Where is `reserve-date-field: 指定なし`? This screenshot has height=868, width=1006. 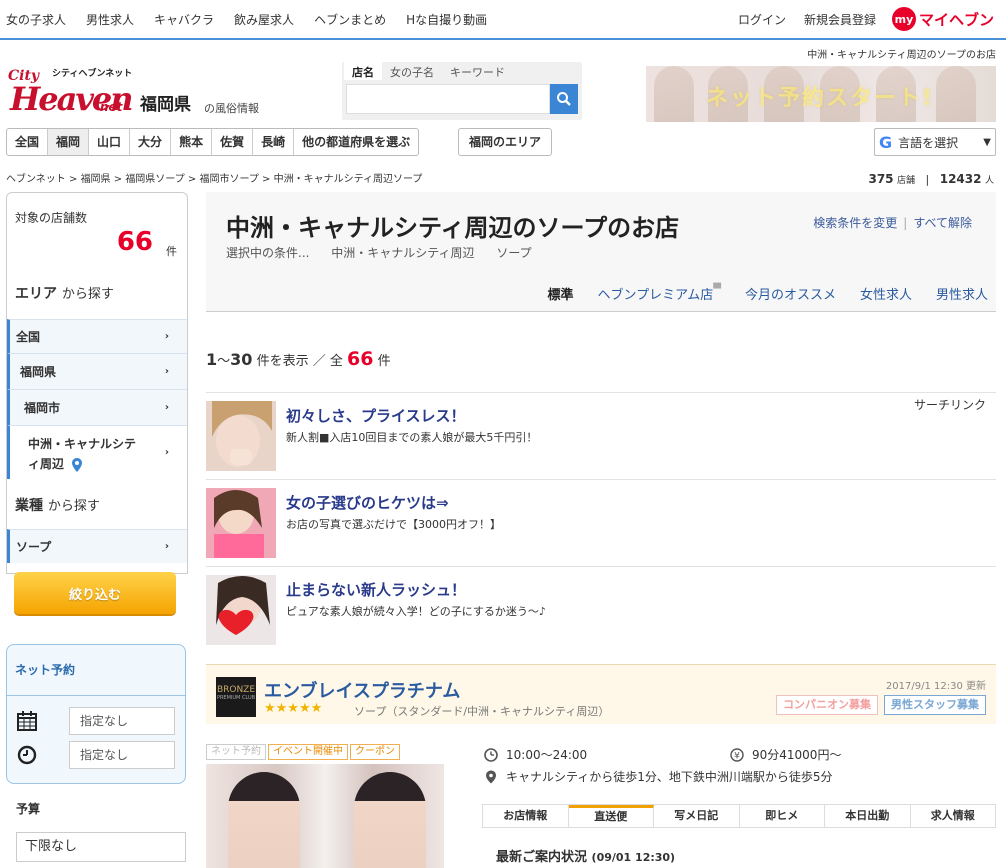 reserve-date-field: 指定なし is located at coordinates (122, 721).